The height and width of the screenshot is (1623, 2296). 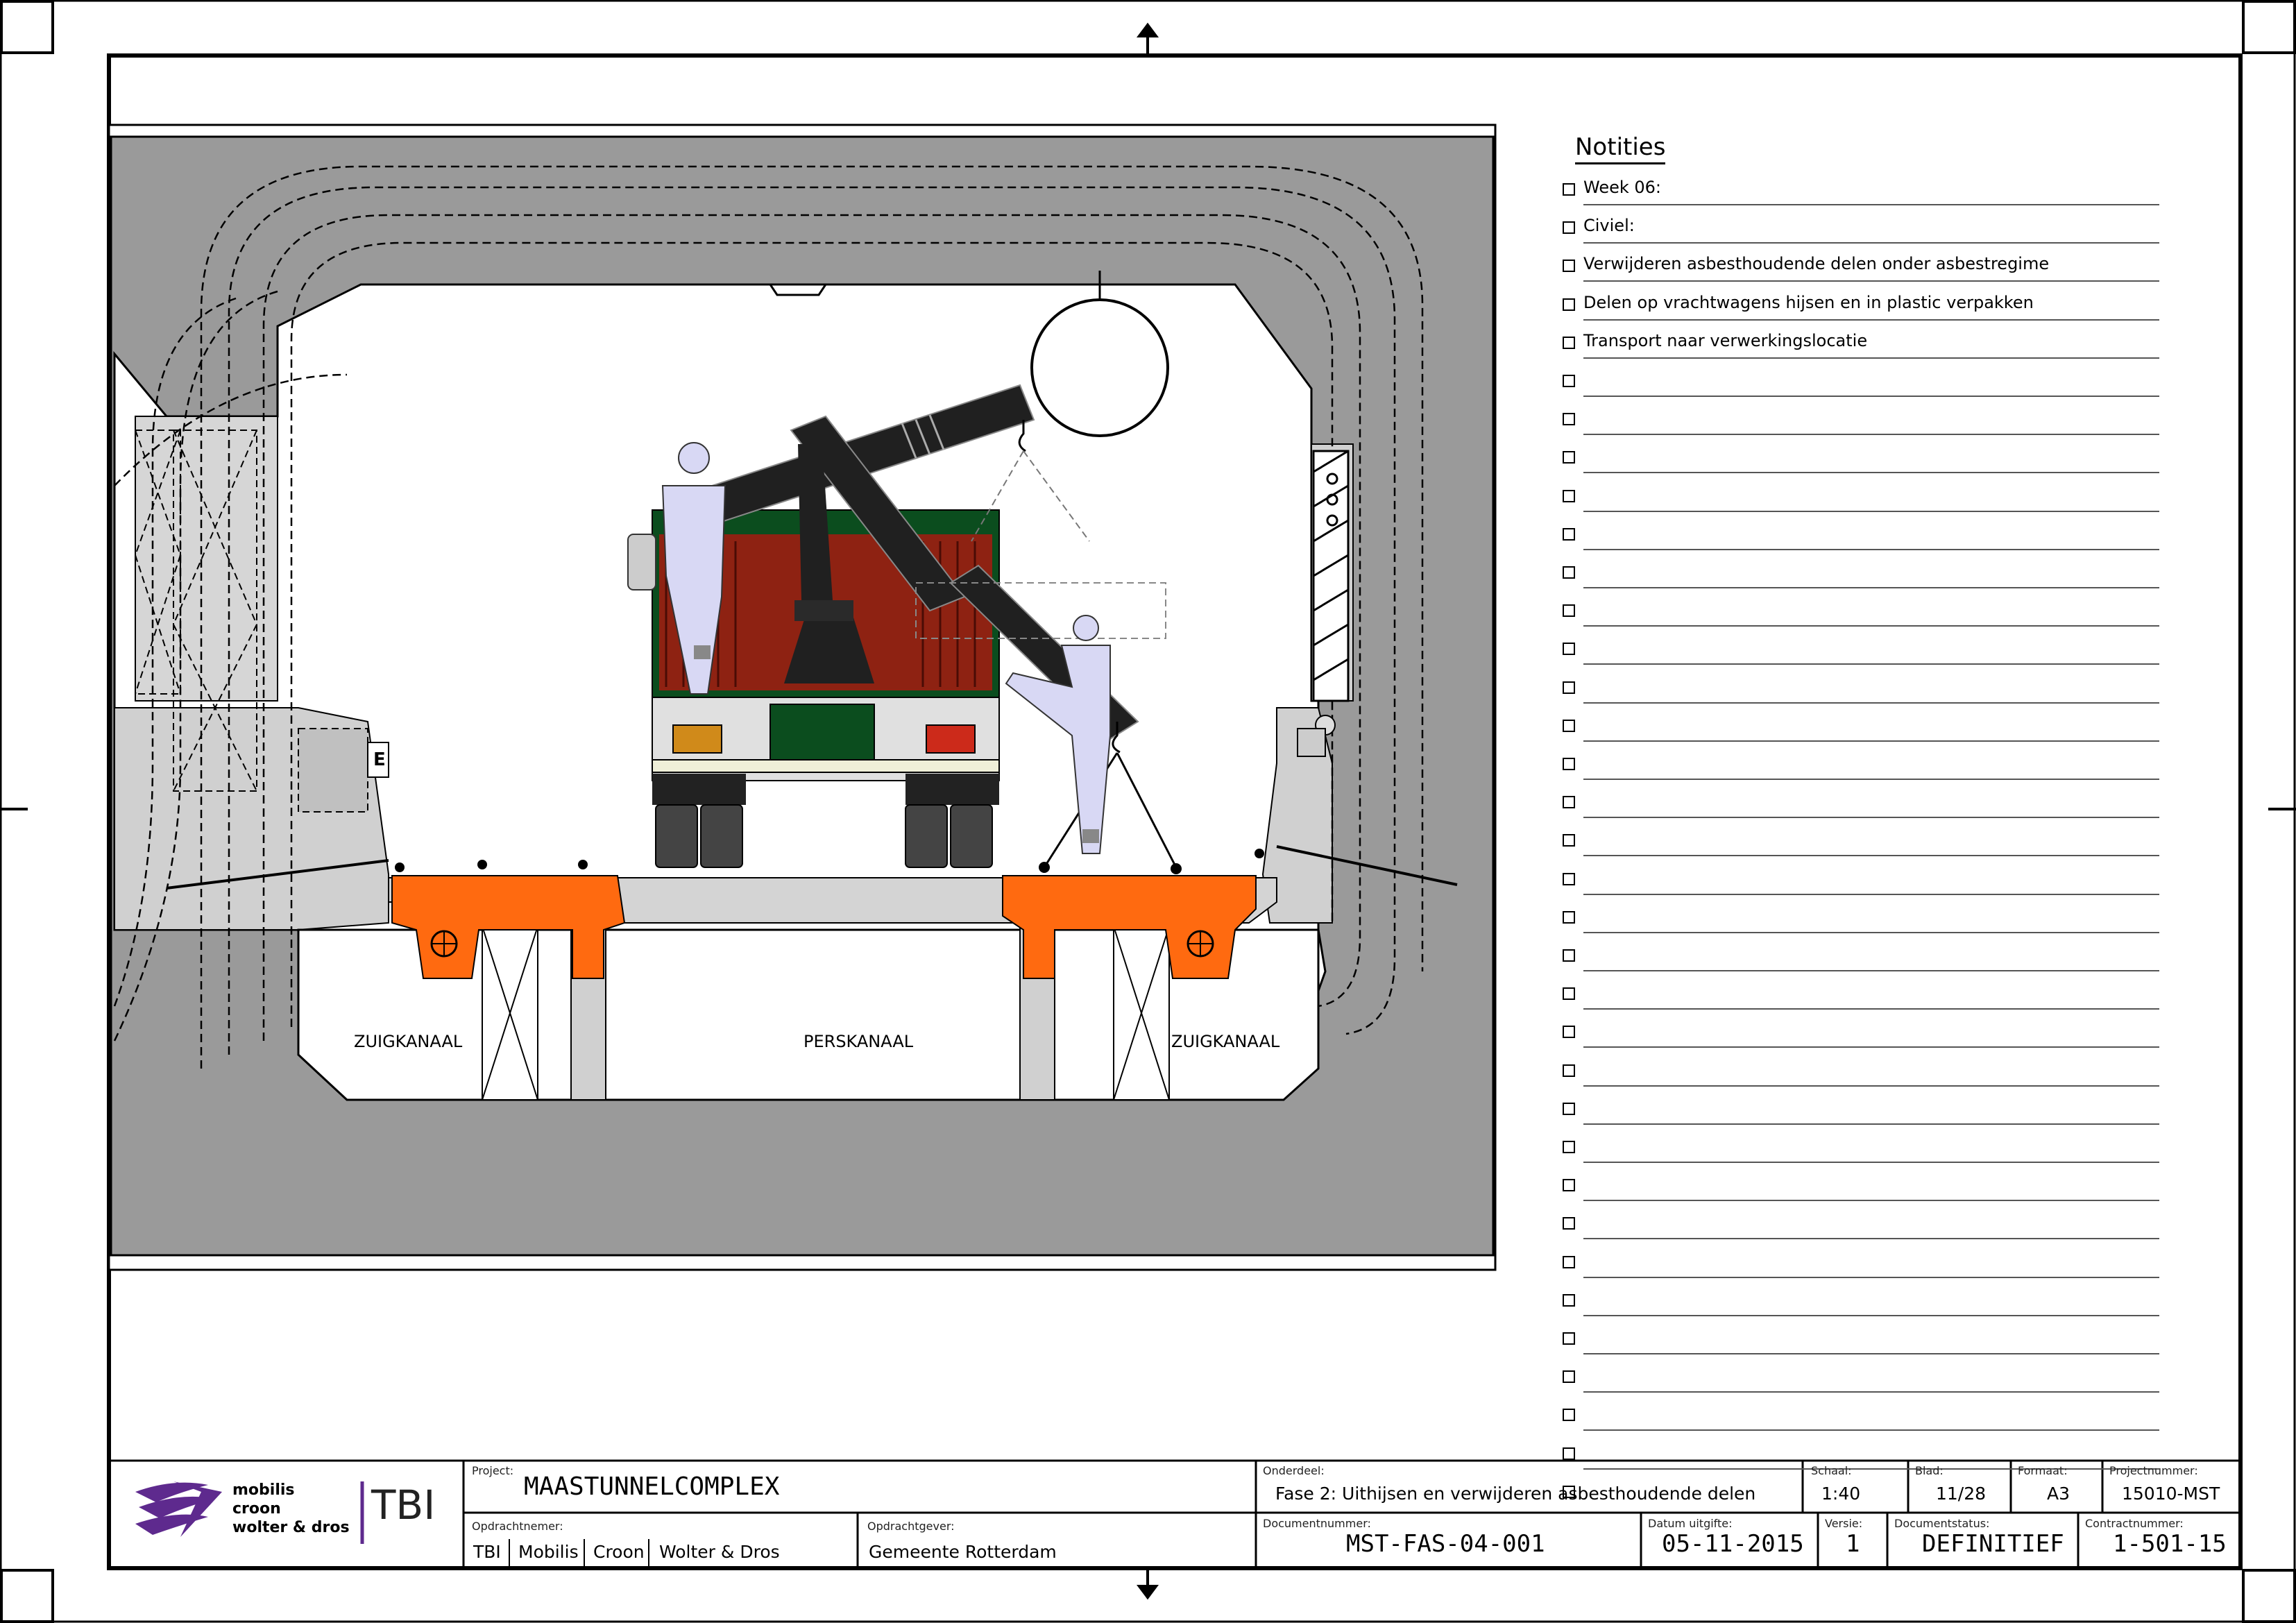 I want to click on note-text: Week 06:, so click(x=1622, y=187).